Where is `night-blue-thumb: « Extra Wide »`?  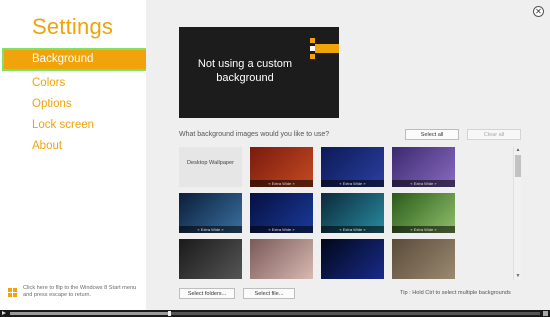 night-blue-thumb: « Extra Wide » is located at coordinates (210, 213).